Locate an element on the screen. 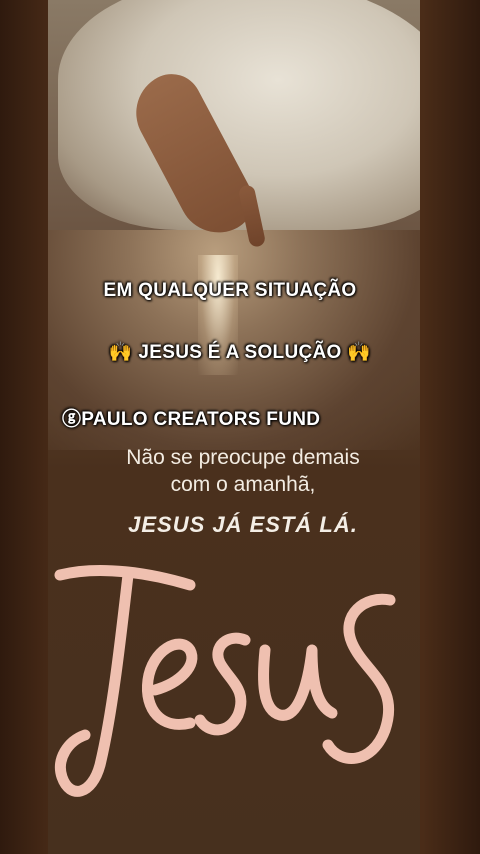  caption-line-2-text: JESUS É A SOLUÇÃO is located at coordinates (240, 352).